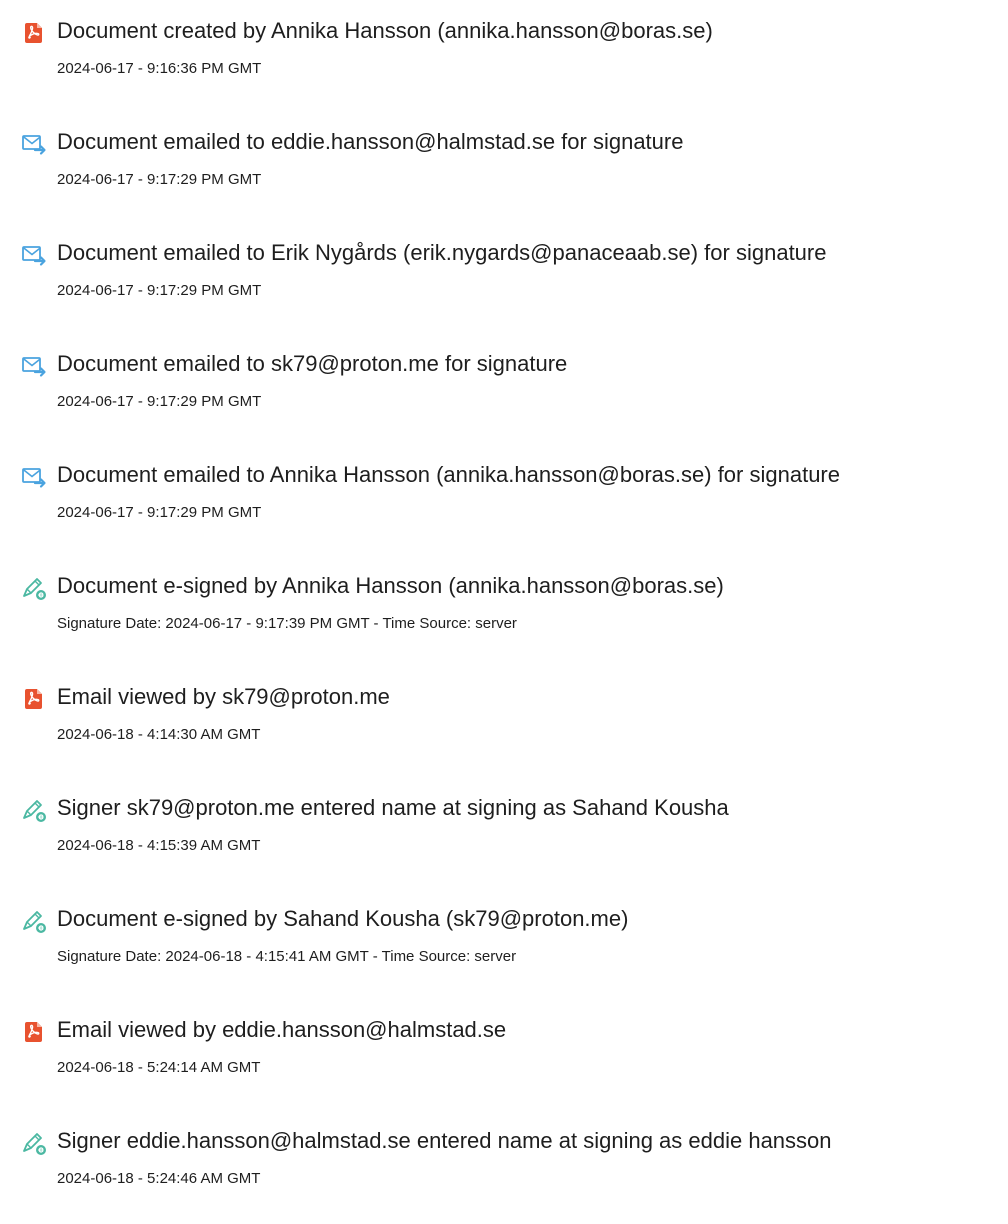  What do you see at coordinates (223, 696) in the screenshot?
I see `entry-title: Email viewed by sk79@proton.me` at bounding box center [223, 696].